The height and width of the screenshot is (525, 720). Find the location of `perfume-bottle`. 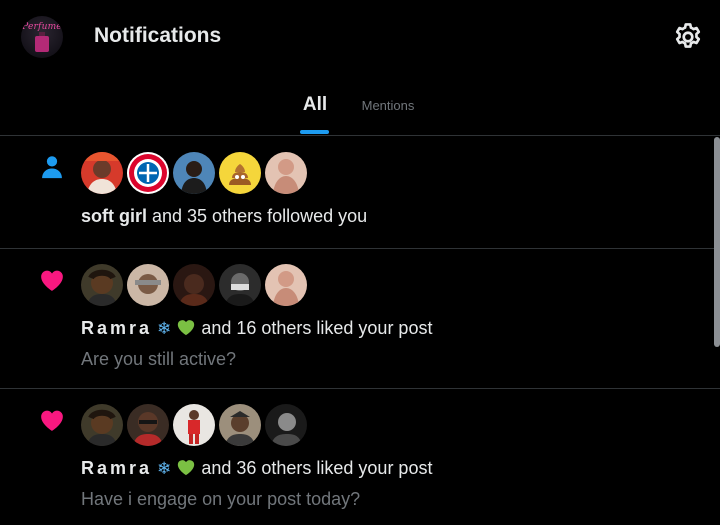

perfume-bottle is located at coordinates (42, 44).